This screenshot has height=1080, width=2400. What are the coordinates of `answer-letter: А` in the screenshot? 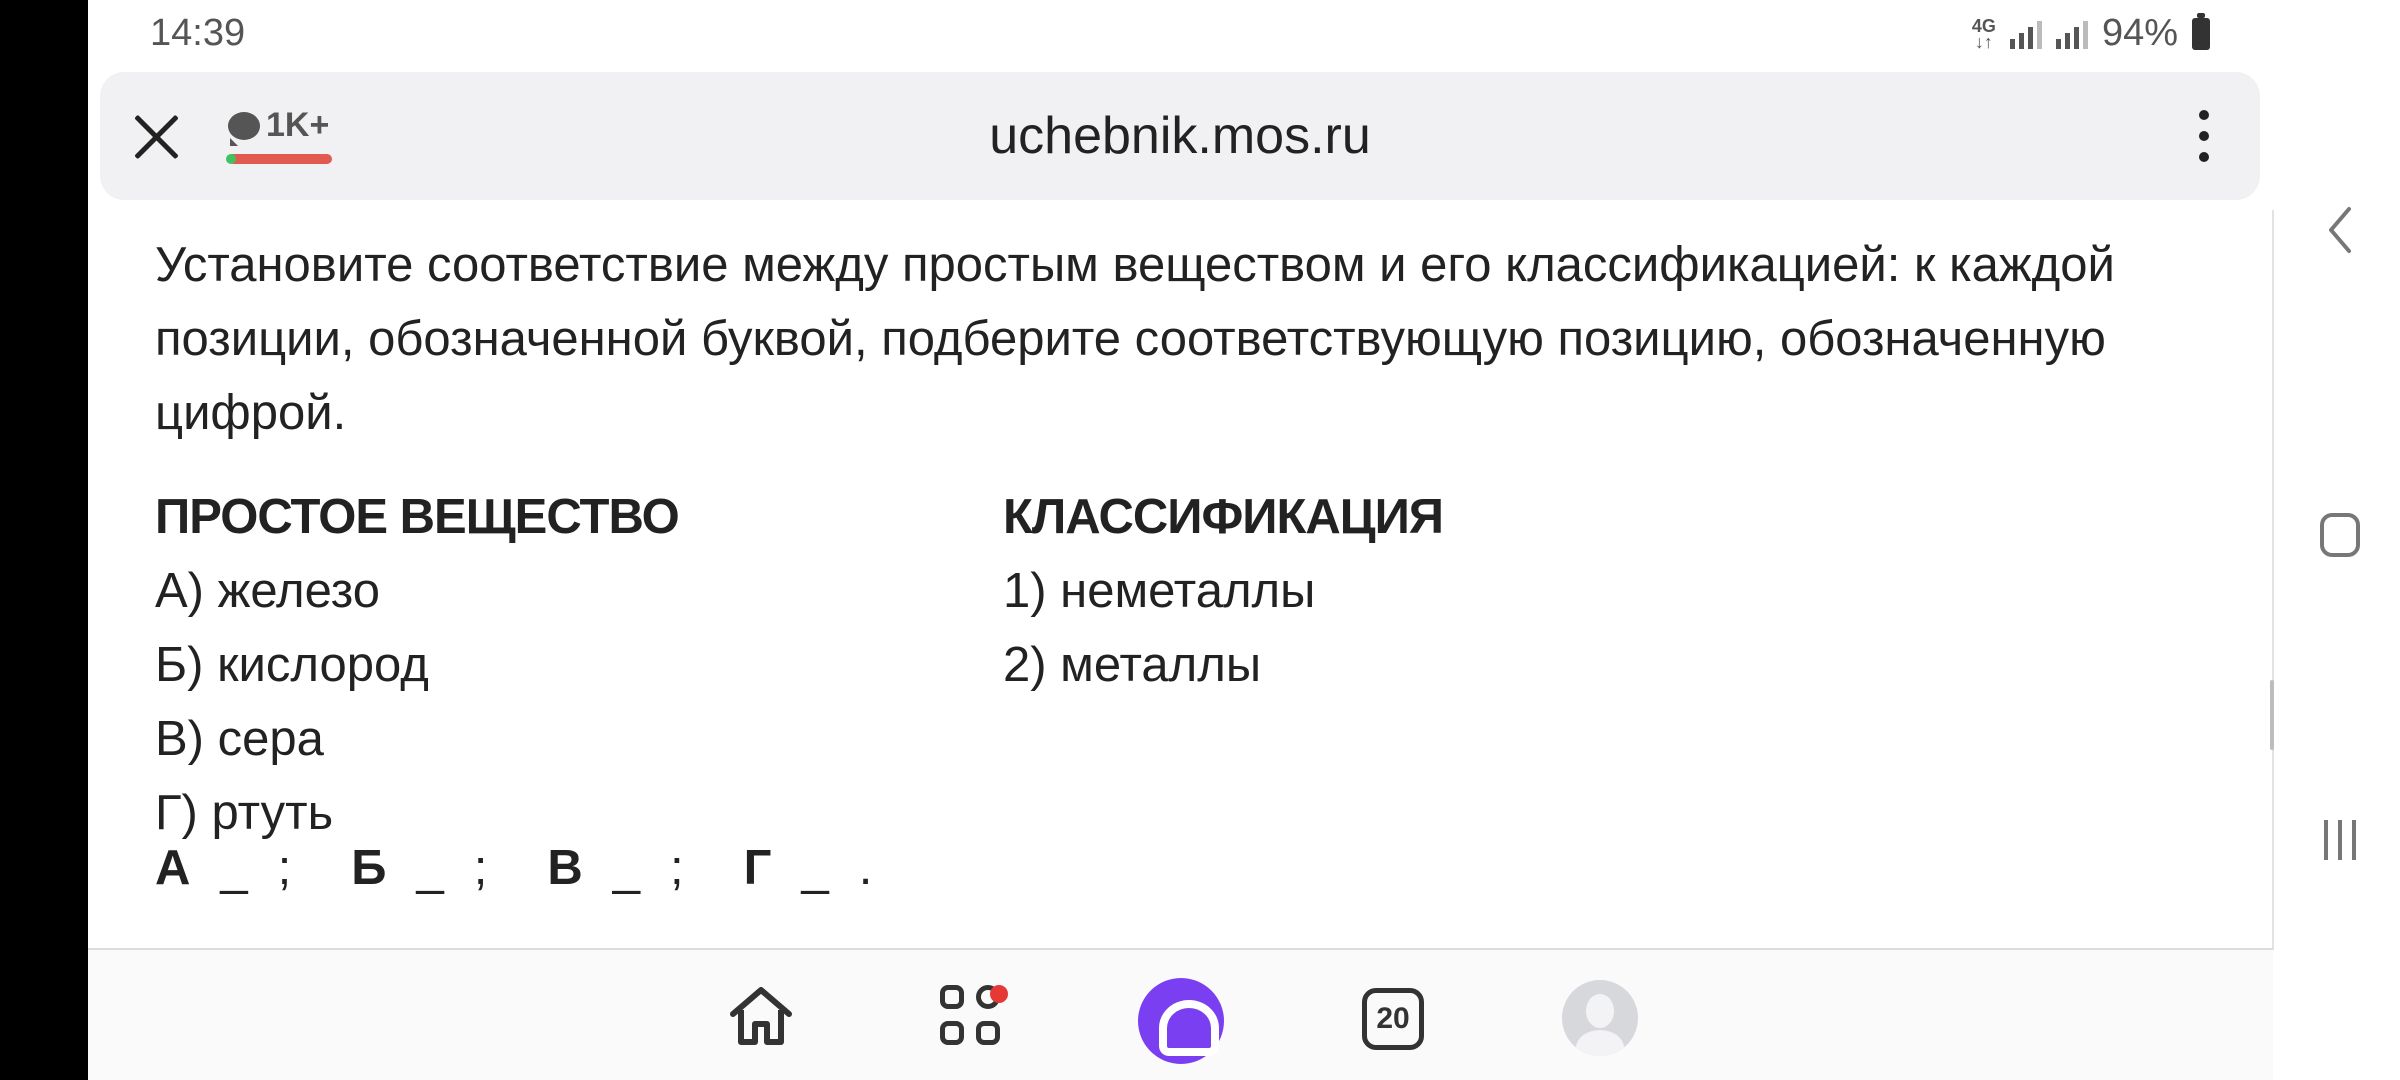 It's located at (173, 868).